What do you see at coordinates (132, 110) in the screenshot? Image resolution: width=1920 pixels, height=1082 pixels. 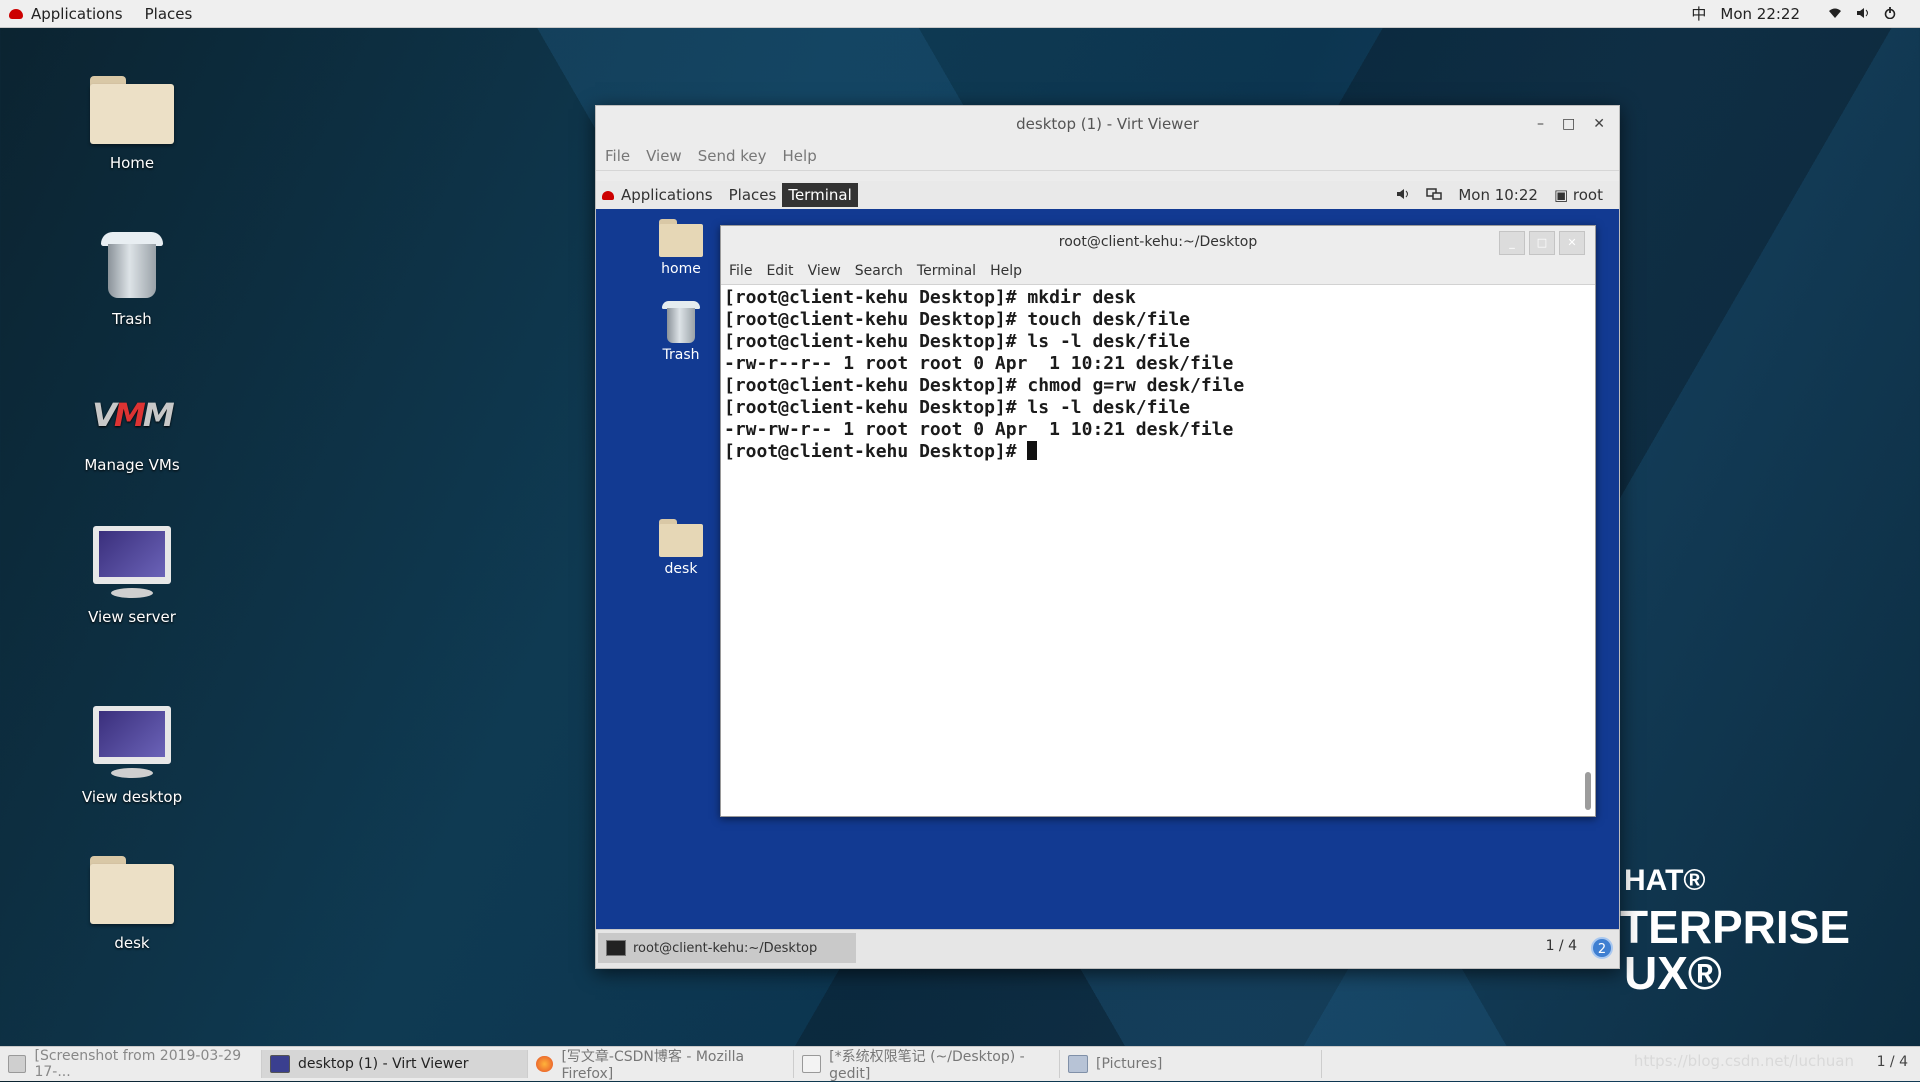 I see `home-folder-icon` at bounding box center [132, 110].